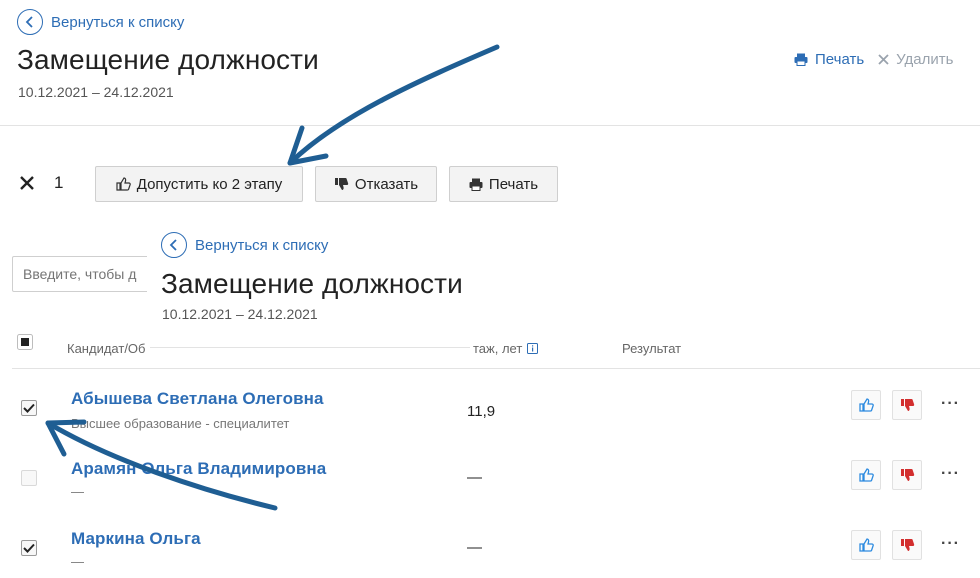 The height and width of the screenshot is (578, 980). What do you see at coordinates (118, 22) in the screenshot?
I see `back-link-label: Вернуться к списку` at bounding box center [118, 22].